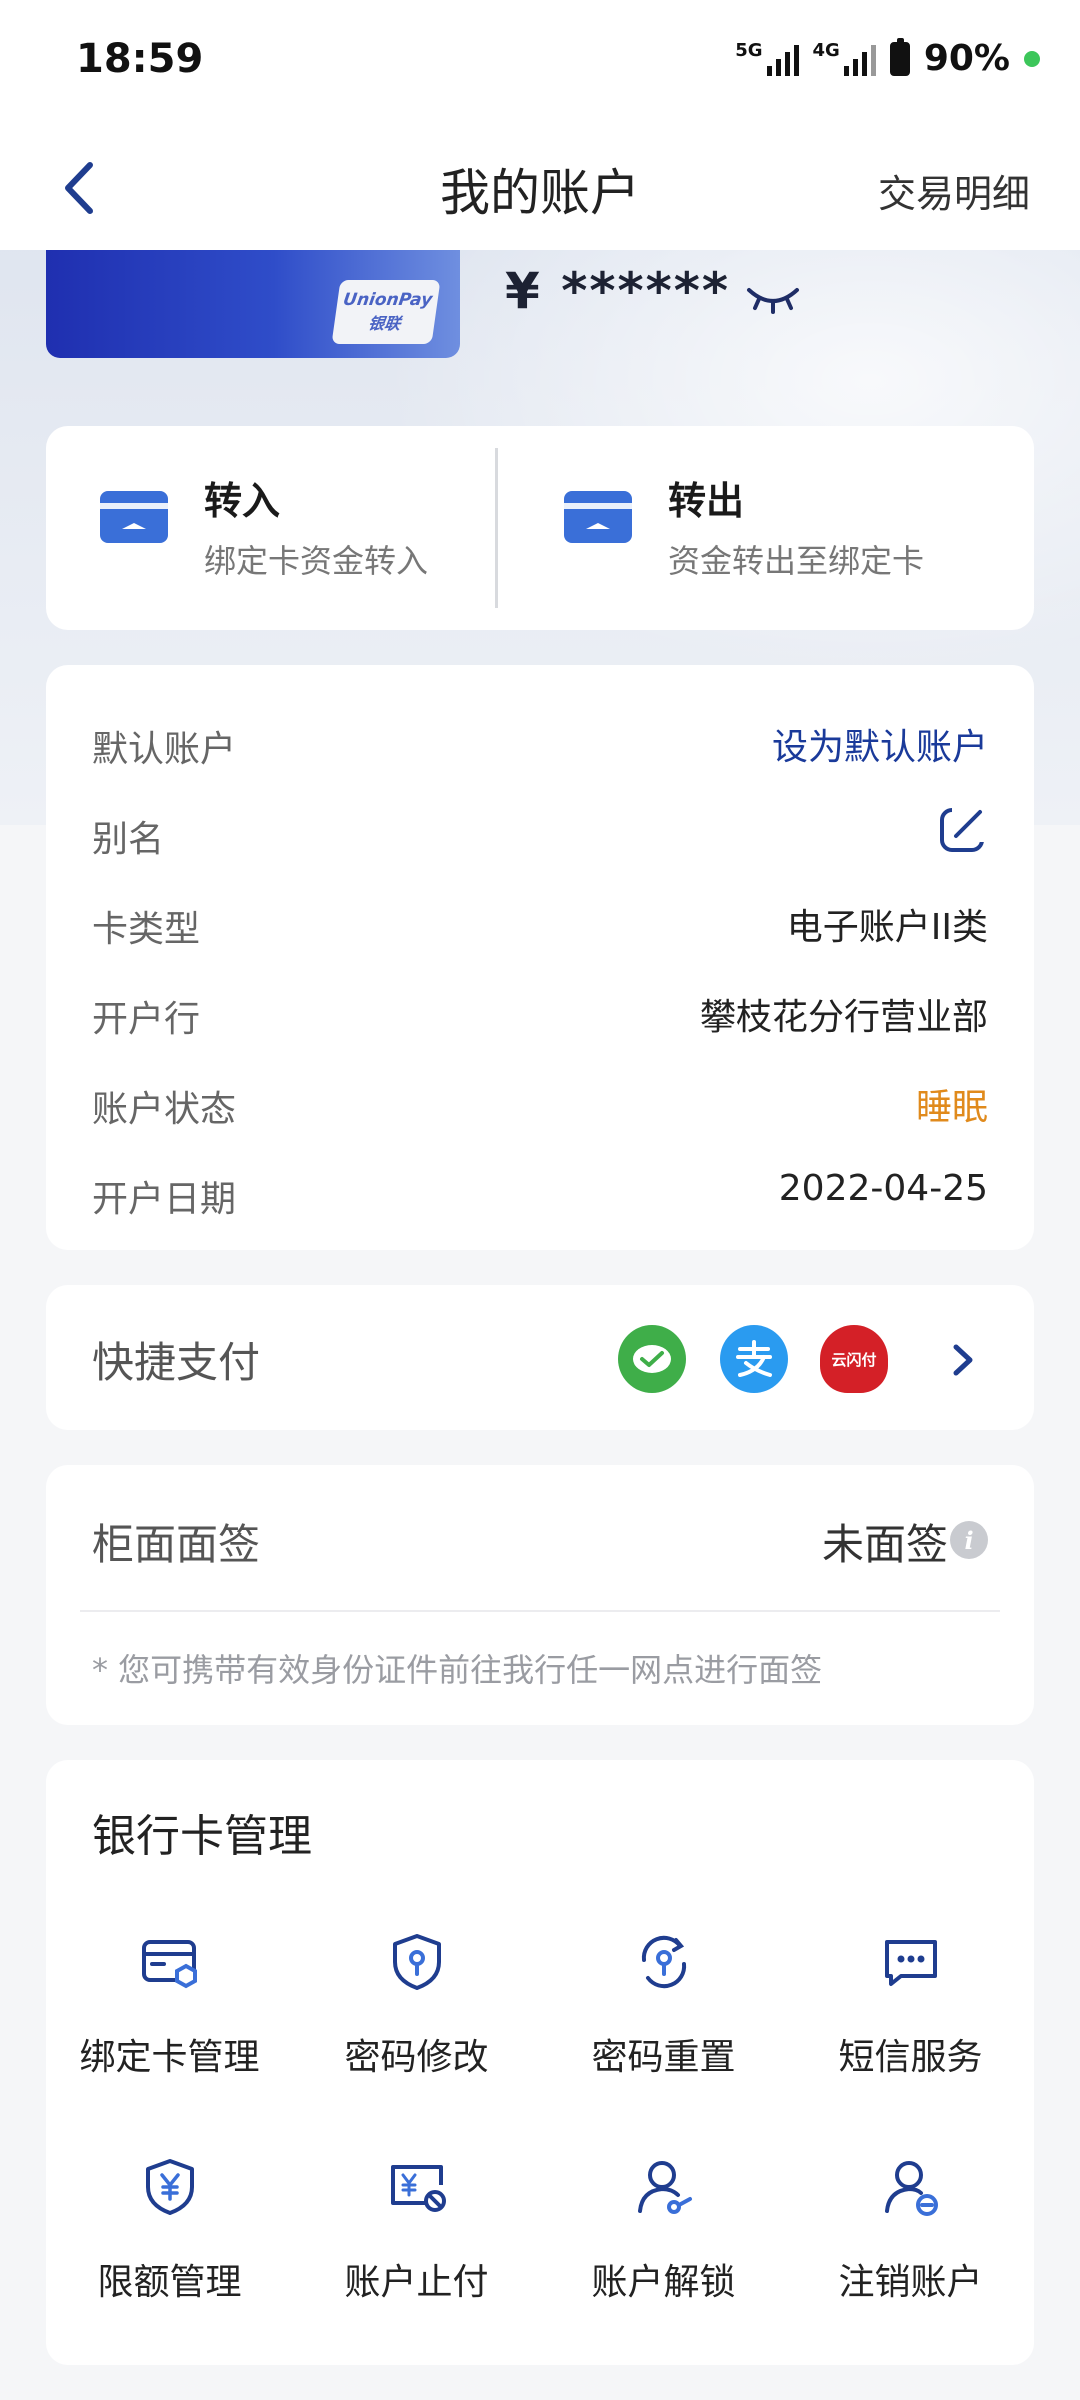 This screenshot has width=1080, height=2400. Describe the element at coordinates (1032, 58) in the screenshot. I see `status-dot-icon` at that location.